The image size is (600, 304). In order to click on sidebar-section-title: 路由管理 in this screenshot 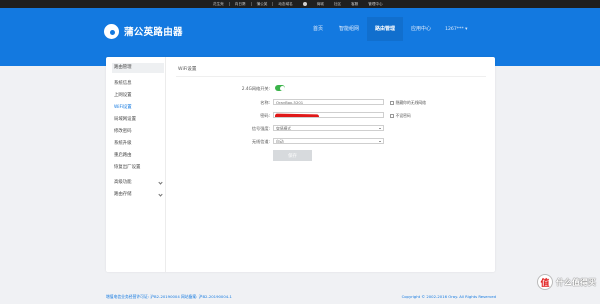, I will do `click(138, 68)`.